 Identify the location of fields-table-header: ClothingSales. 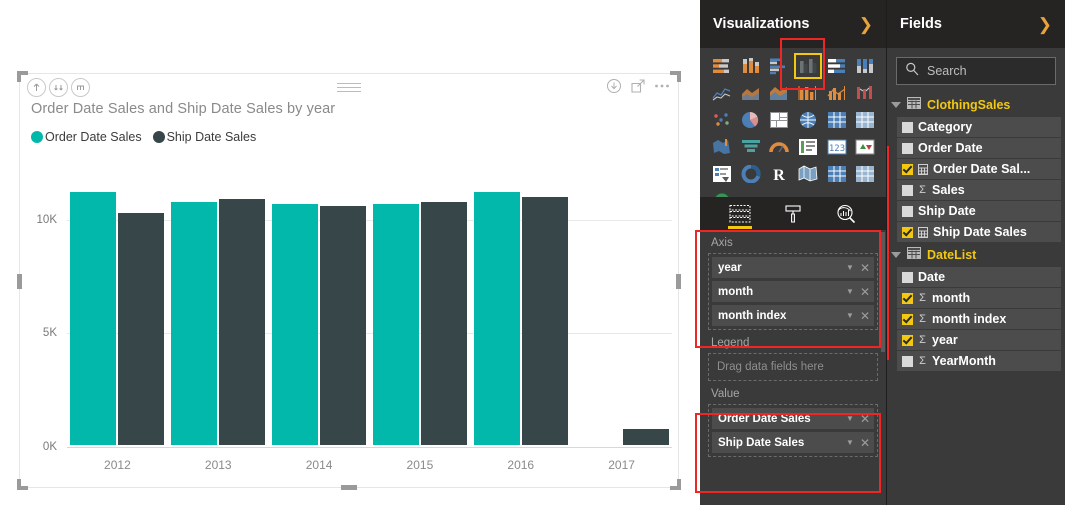
(976, 104).